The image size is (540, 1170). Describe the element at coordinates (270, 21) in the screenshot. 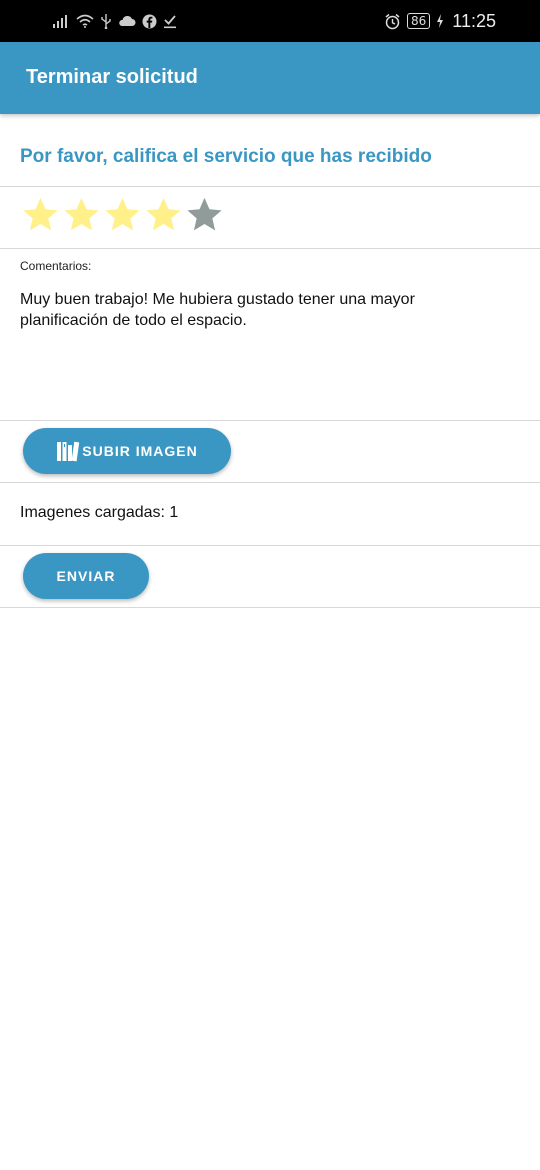

I see `status-bar: 86 11:25` at that location.